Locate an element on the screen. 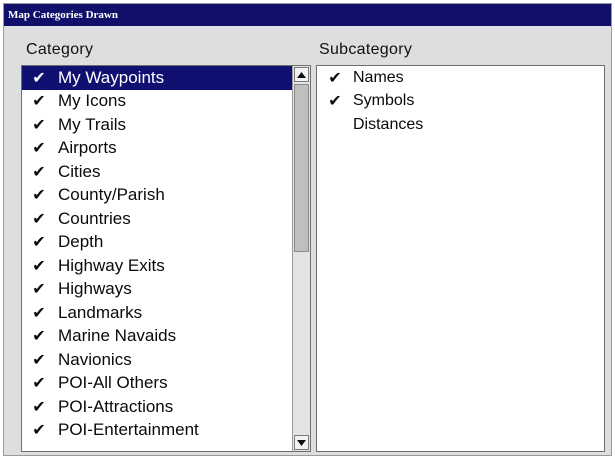 The height and width of the screenshot is (459, 615). category-item-county-parish: ✔ County/Parish is located at coordinates (157, 196).